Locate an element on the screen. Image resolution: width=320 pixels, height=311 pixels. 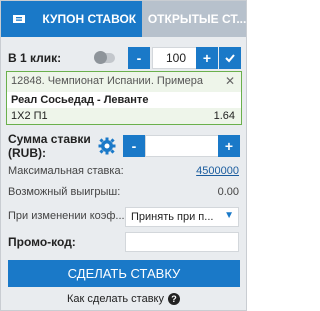
stake-plus-button: + is located at coordinates (229, 146).